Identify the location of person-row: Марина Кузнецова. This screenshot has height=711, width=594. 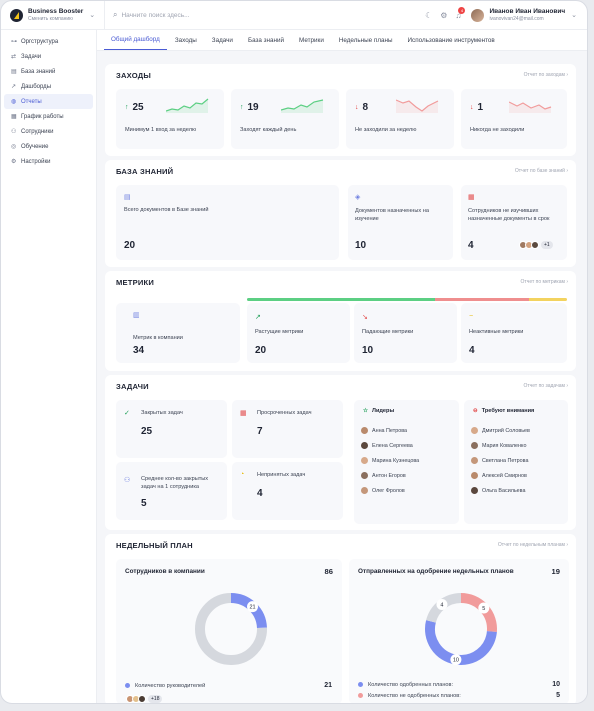
(390, 460).